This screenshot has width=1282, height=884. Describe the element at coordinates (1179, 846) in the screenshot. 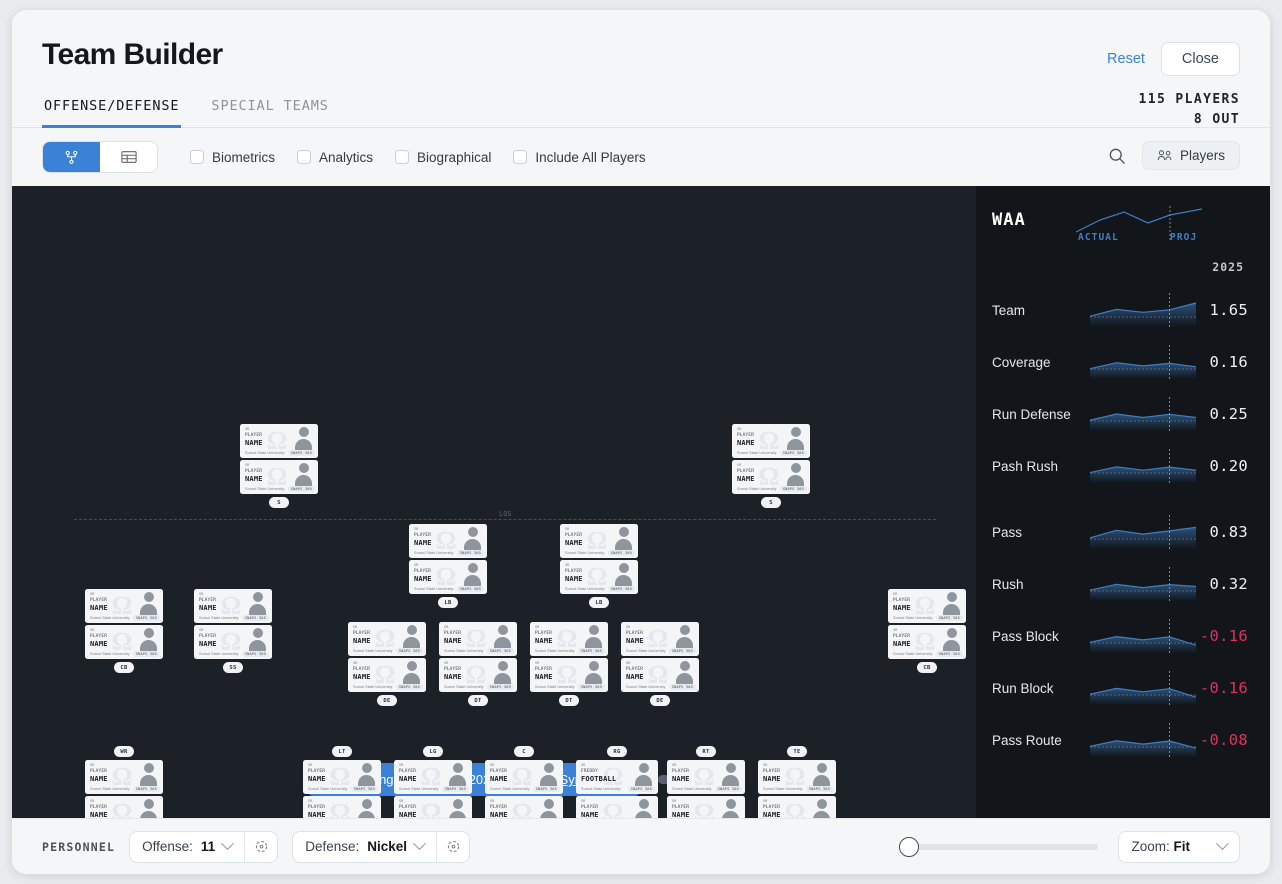

I see `zoom-select: Zoom: Fit` at that location.